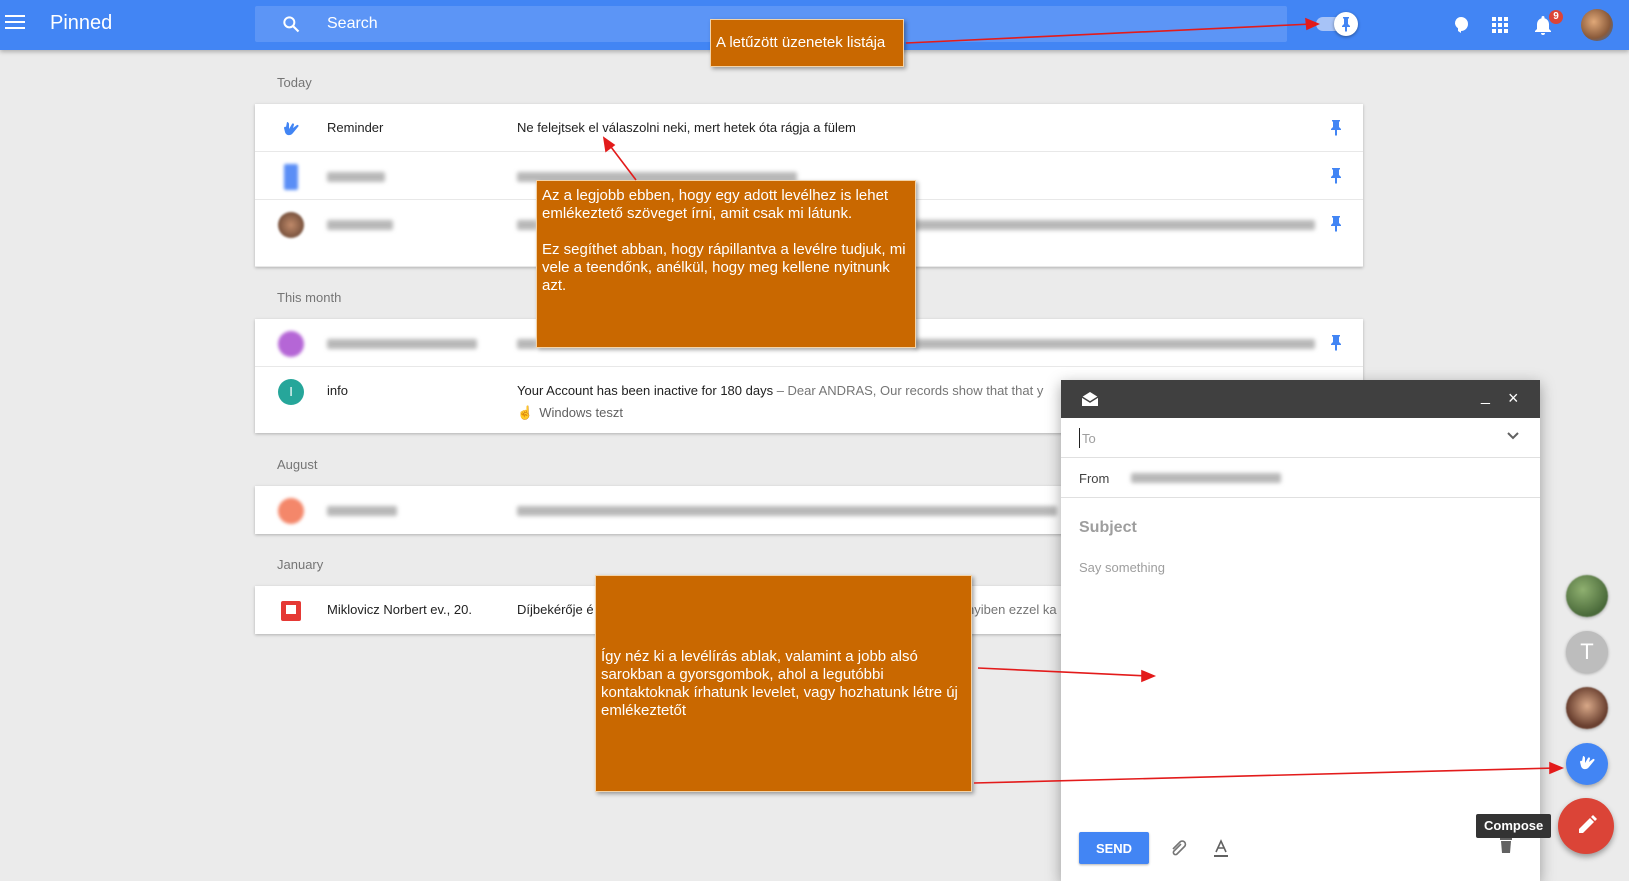 This screenshot has height=881, width=1629. I want to click on blurred-from-address, so click(1206, 478).